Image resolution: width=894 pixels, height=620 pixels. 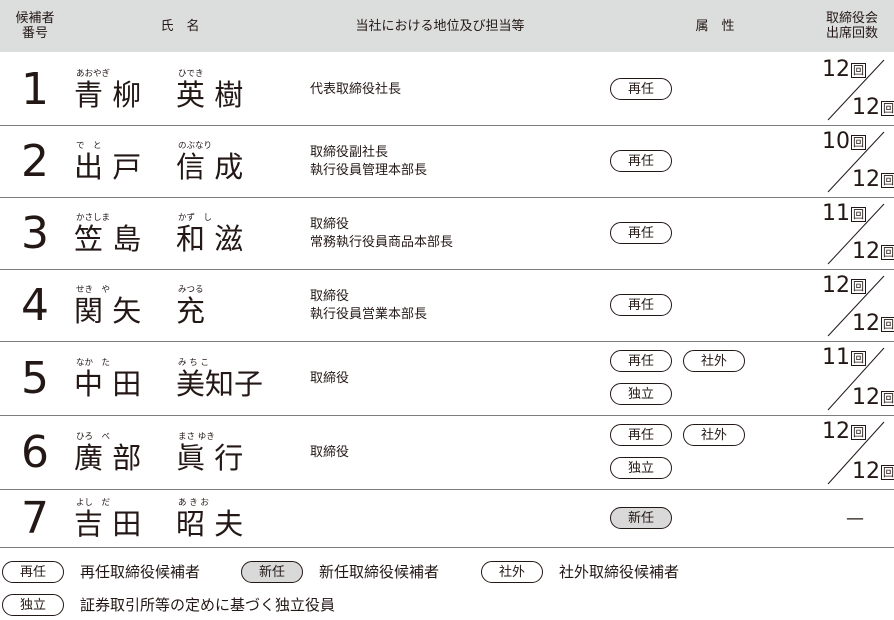 I want to click on legend-independent-text: 証券取引所等の定めに基づく独立役員, so click(x=208, y=605).